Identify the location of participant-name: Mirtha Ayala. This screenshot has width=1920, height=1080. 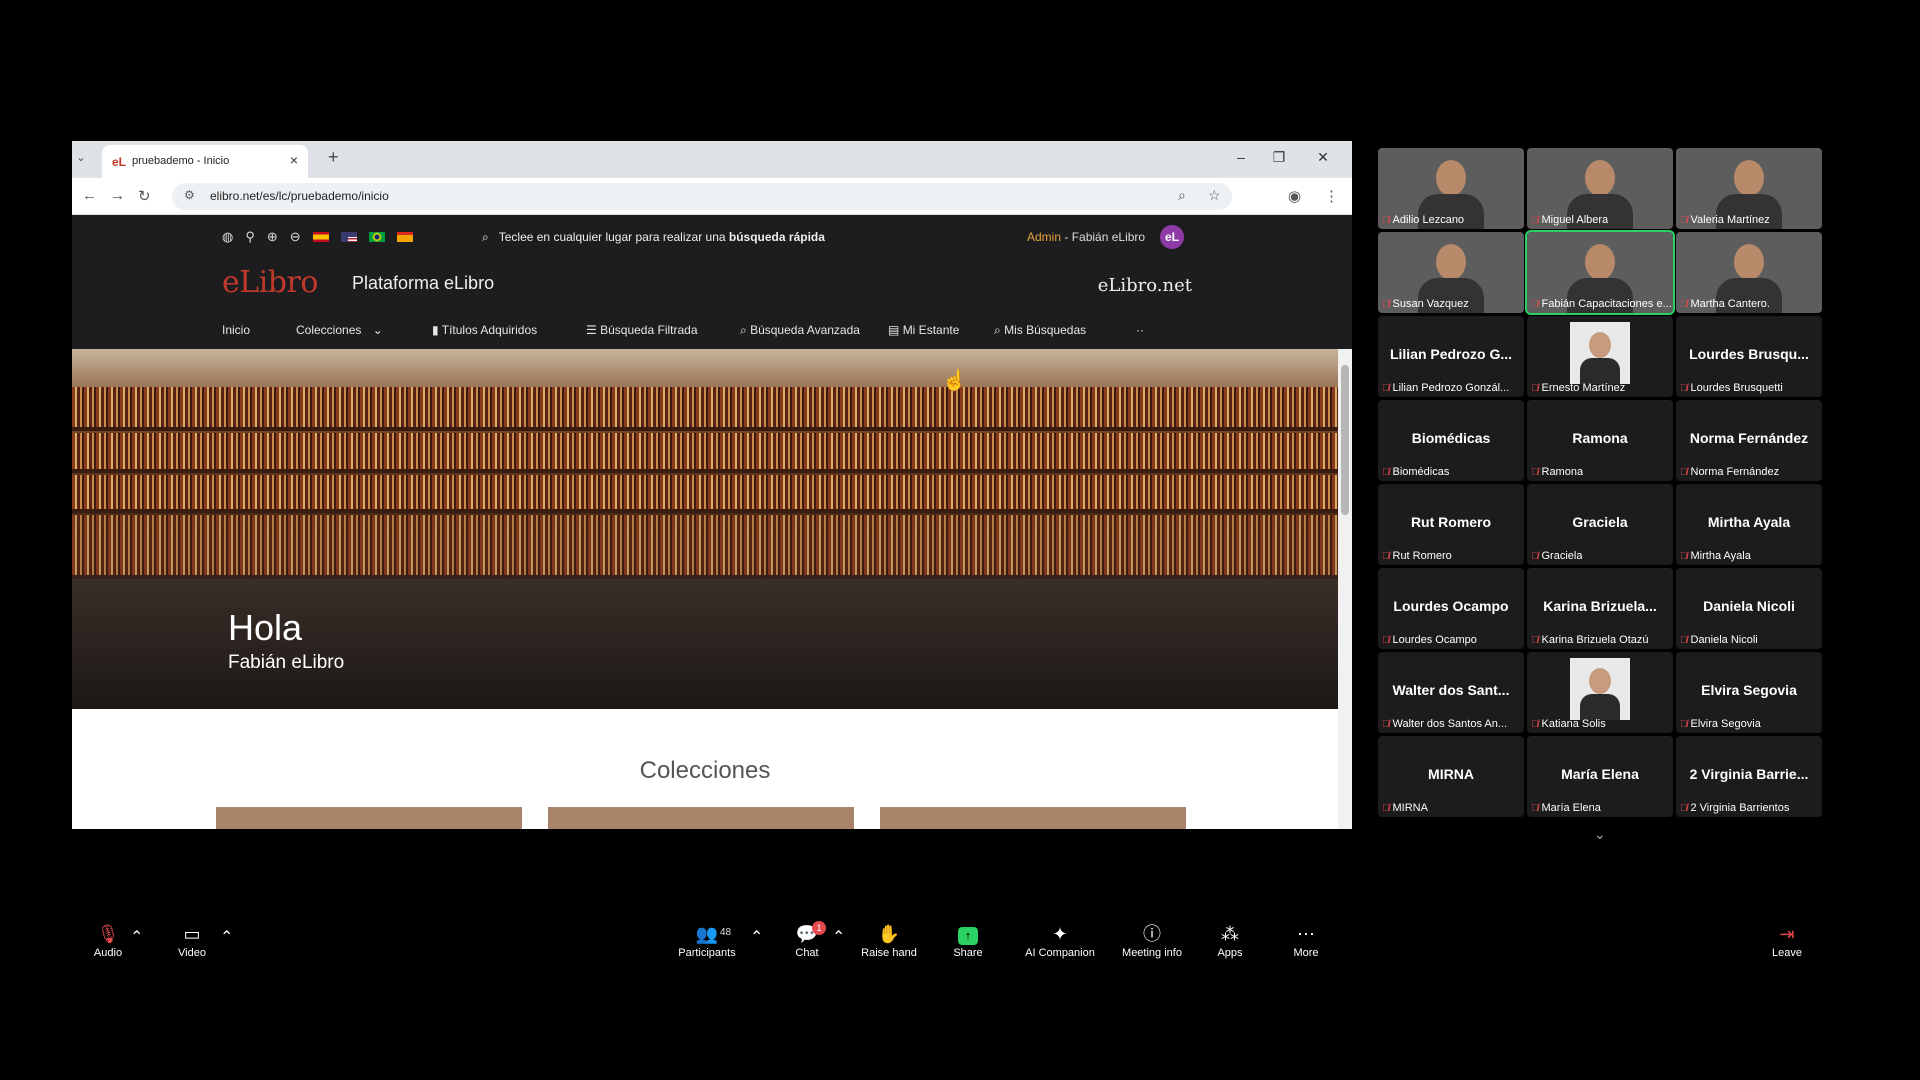
(1720, 556).